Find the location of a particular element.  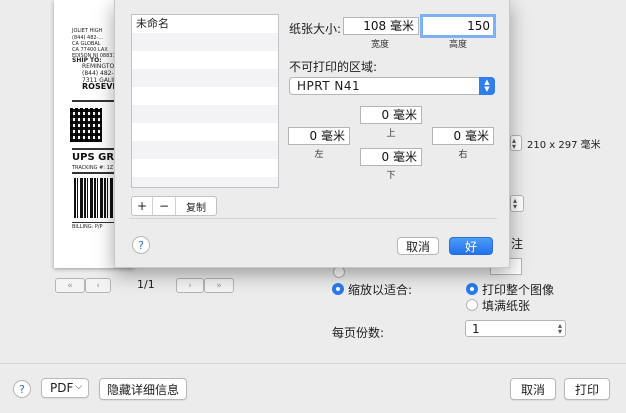

print-label: 打印 is located at coordinates (586, 389).